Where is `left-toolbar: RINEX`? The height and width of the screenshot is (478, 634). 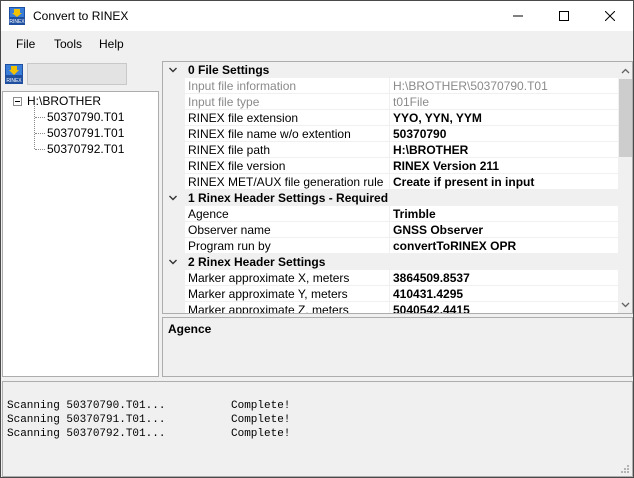
left-toolbar: RINEX is located at coordinates (80, 75).